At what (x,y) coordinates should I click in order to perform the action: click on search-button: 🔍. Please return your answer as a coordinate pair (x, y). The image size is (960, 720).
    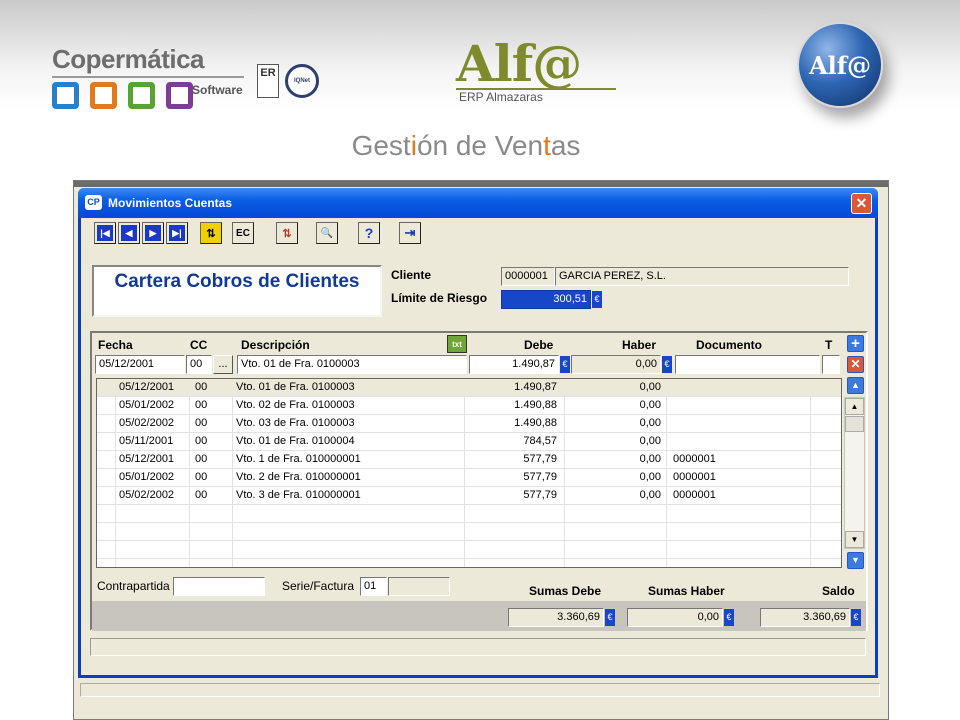
    Looking at the image, I should click on (327, 233).